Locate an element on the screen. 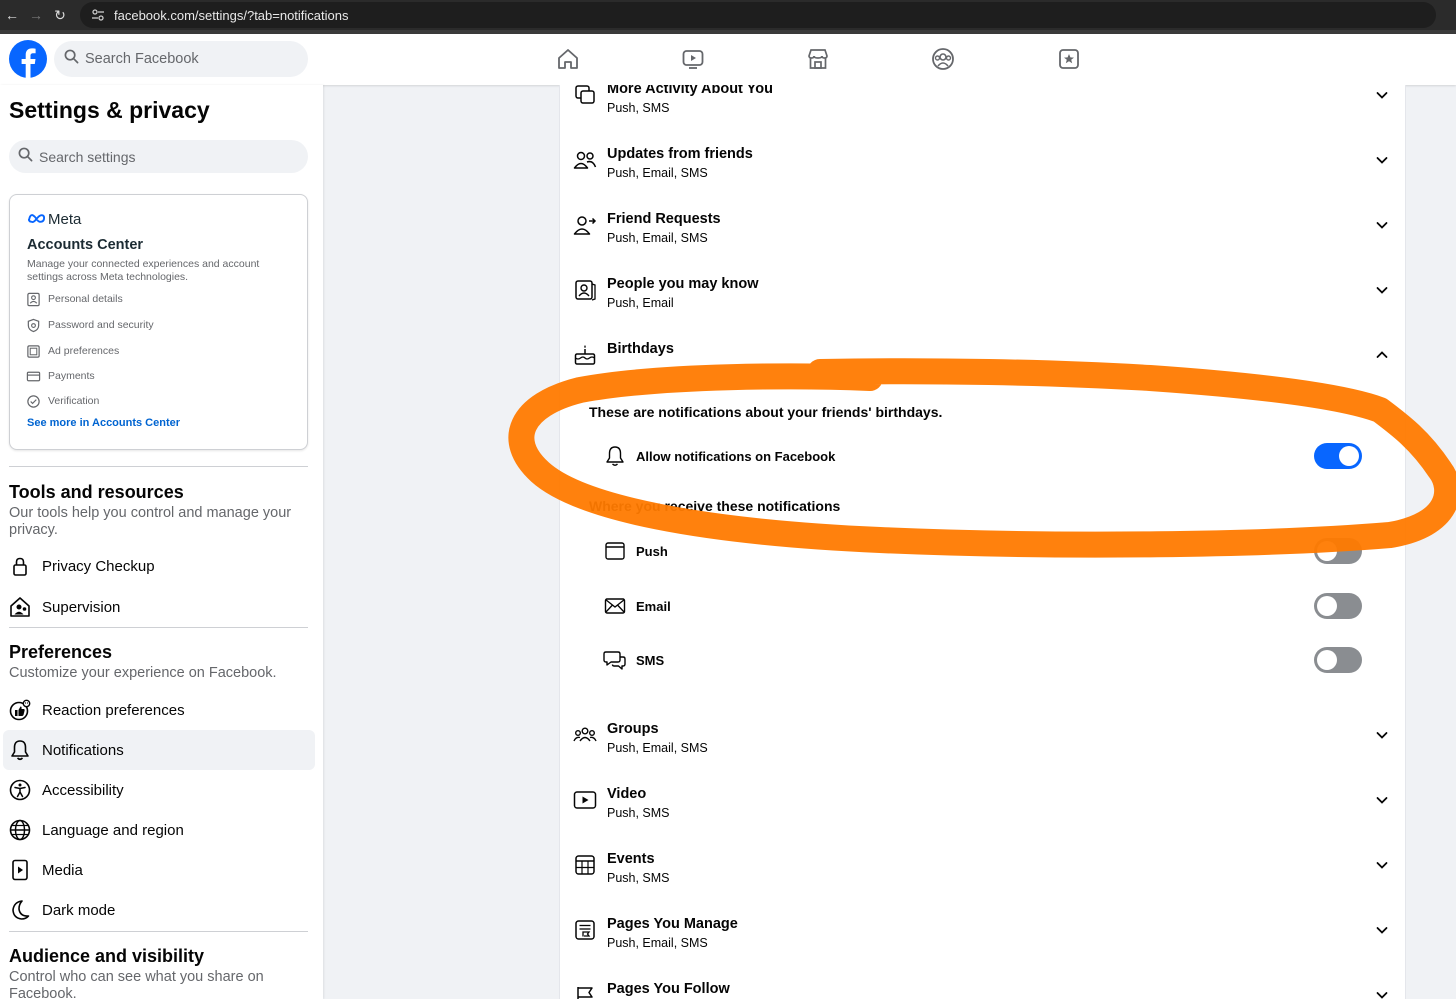  ad-preferences-icon is located at coordinates (33, 351).